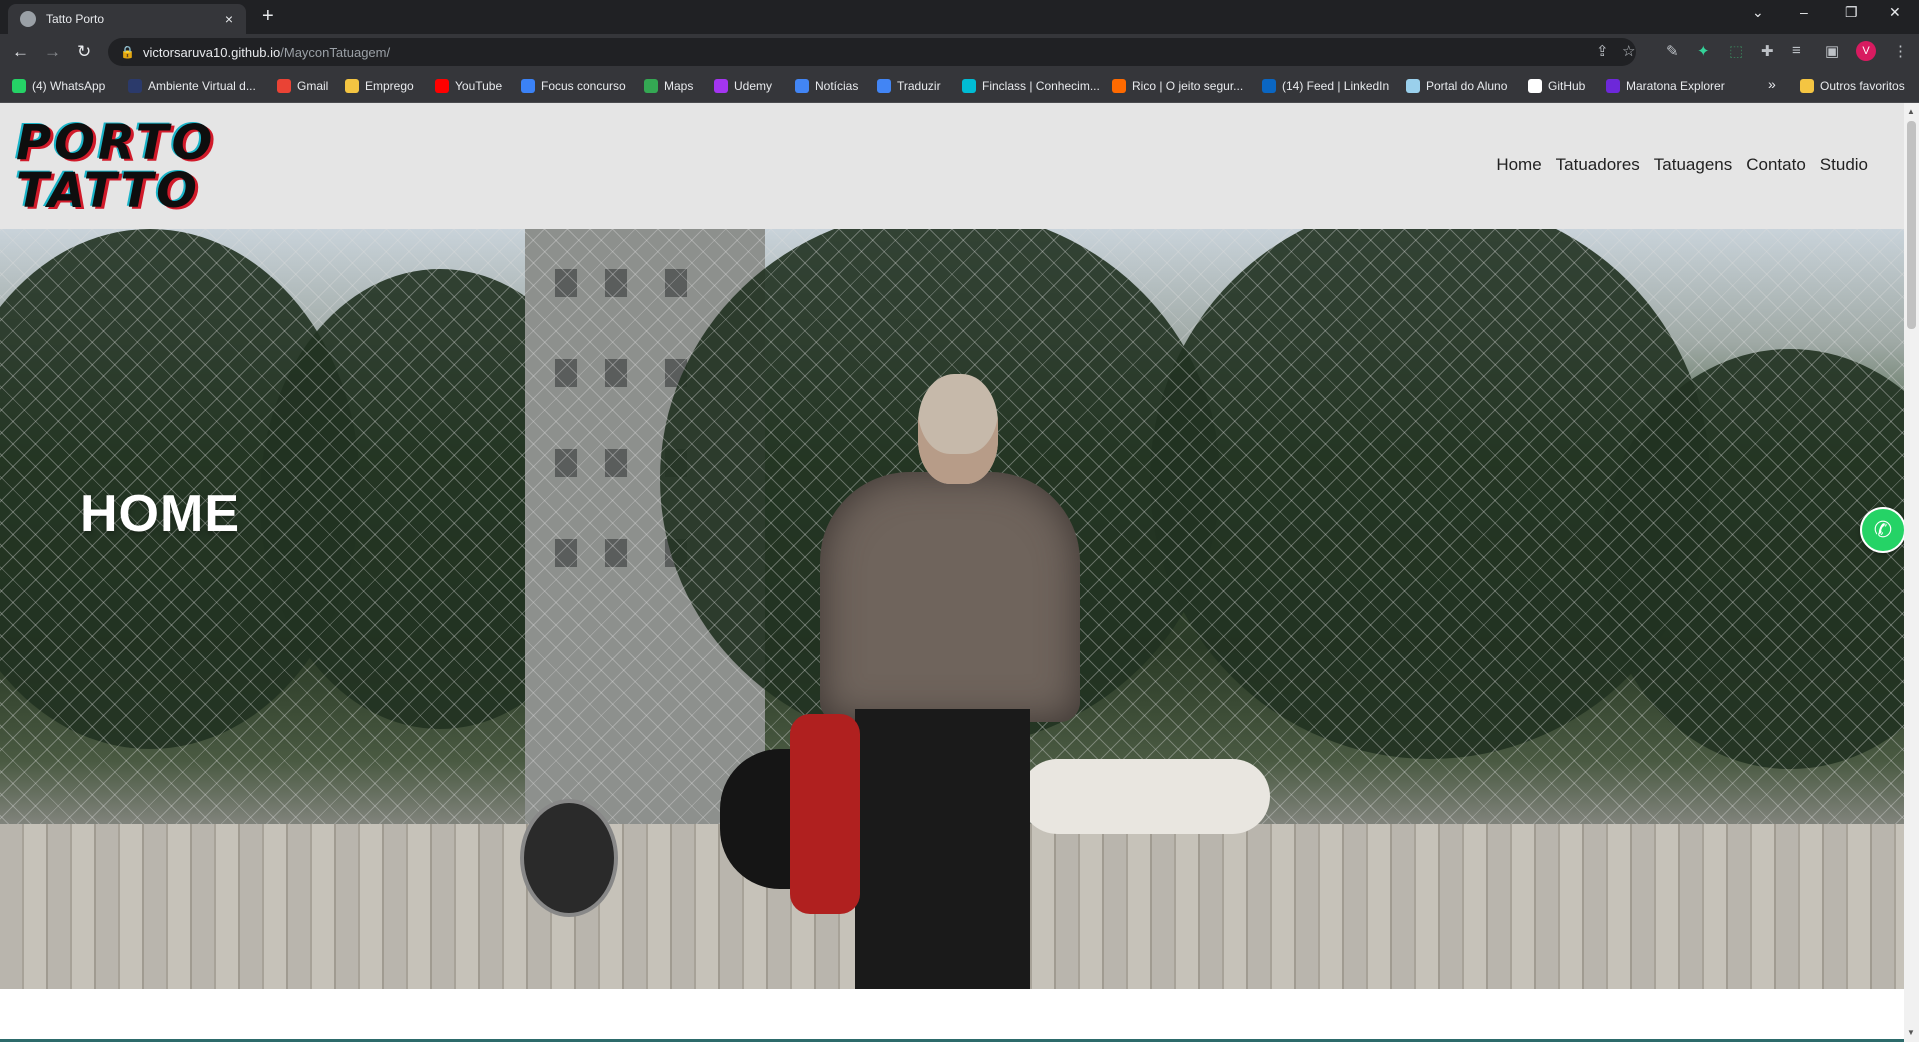 This screenshot has height=1042, width=1919. Describe the element at coordinates (1703, 51) in the screenshot. I see `extension-green-icon: ✦` at that location.